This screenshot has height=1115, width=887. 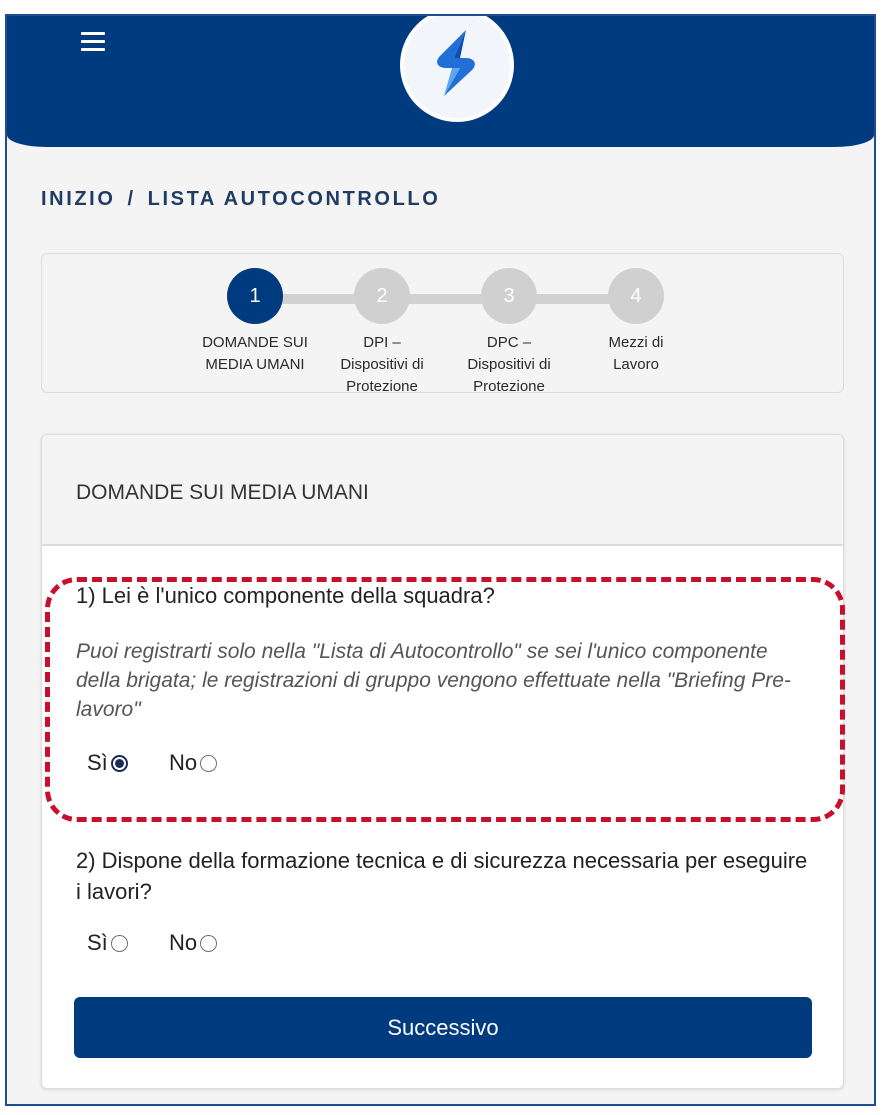 I want to click on logo, so click(x=457, y=69).